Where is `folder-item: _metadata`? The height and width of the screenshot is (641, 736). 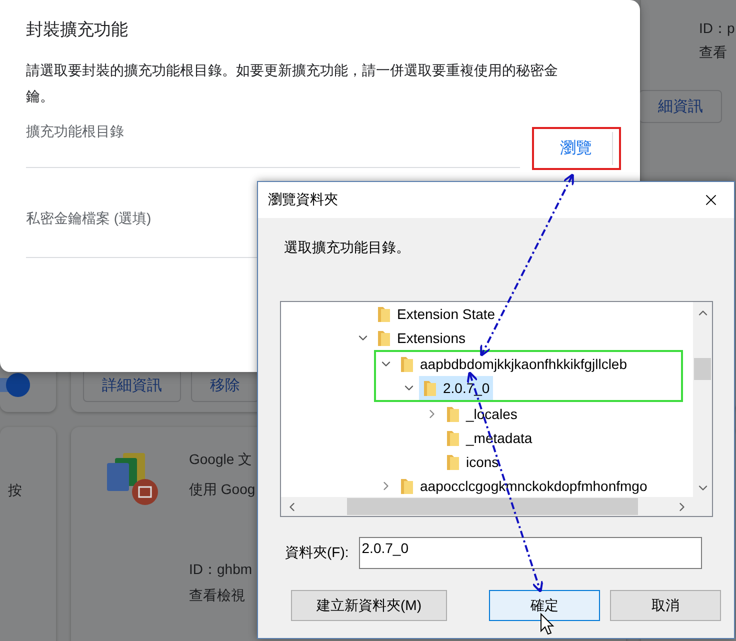 folder-item: _metadata is located at coordinates (489, 438).